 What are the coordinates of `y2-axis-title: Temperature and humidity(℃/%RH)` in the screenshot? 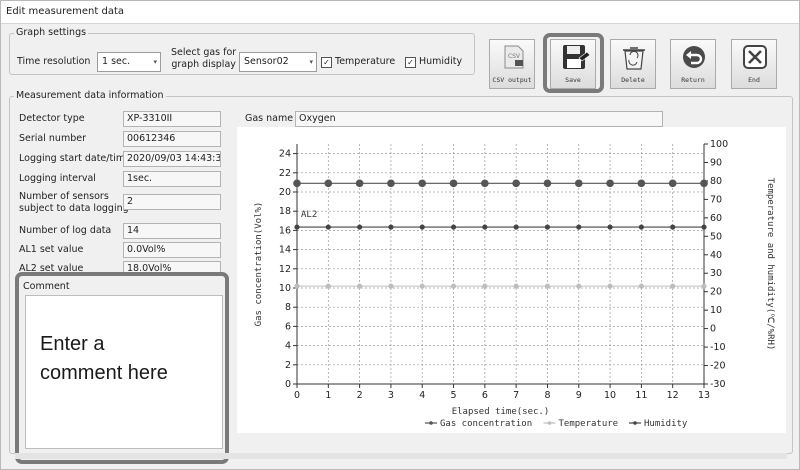 It's located at (770, 264).